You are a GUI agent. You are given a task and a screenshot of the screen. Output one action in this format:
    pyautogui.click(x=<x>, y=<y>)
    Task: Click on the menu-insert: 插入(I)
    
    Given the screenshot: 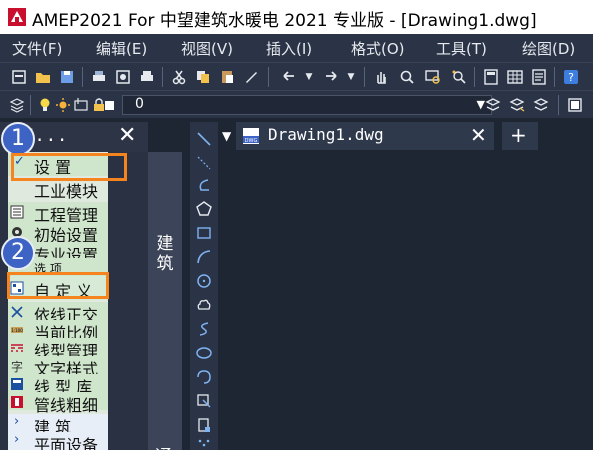 What is the action you would take?
    pyautogui.click(x=289, y=48)
    